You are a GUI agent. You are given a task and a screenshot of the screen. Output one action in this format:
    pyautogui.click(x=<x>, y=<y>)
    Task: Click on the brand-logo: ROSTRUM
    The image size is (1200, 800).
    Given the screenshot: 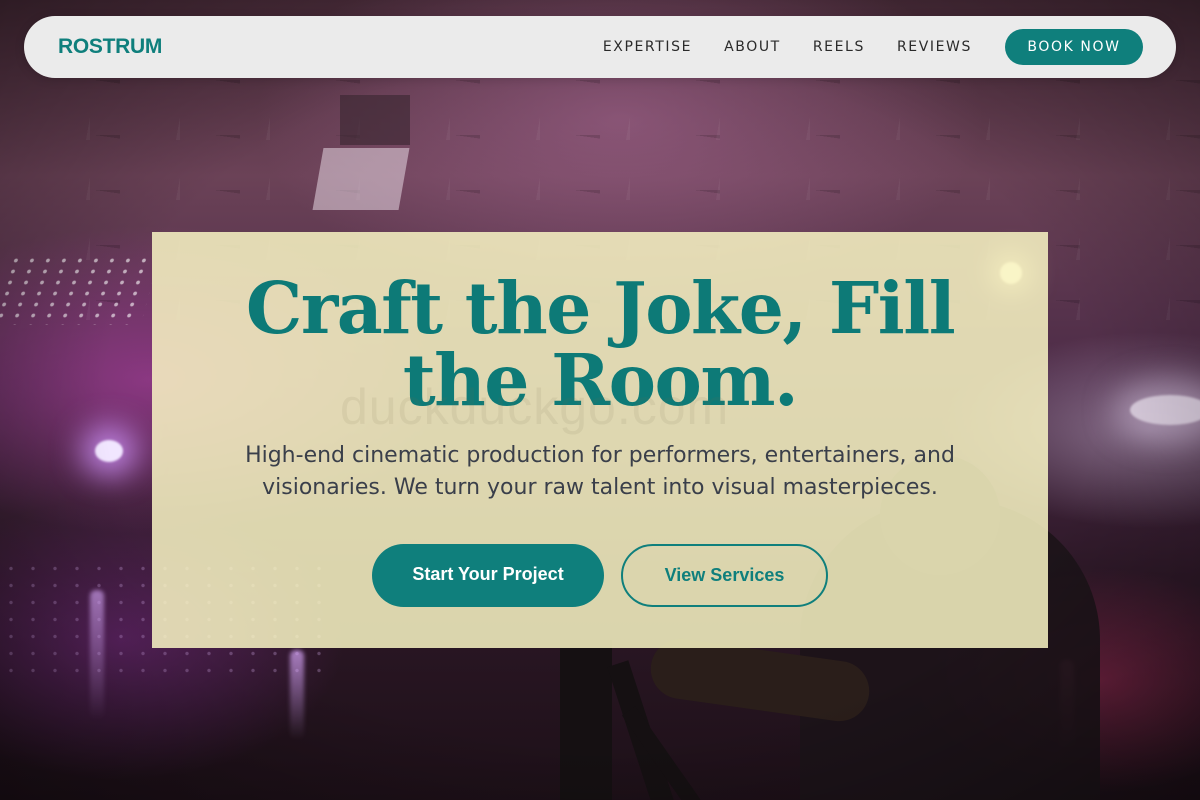 What is the action you would take?
    pyautogui.click(x=110, y=47)
    